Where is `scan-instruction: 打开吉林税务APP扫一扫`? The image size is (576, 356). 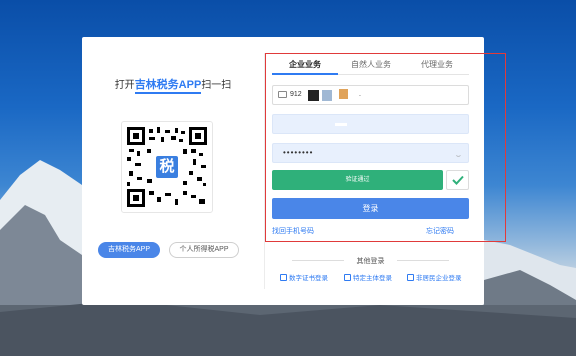
scan-instruction: 打开吉林税务APP扫一扫 is located at coordinates (173, 85).